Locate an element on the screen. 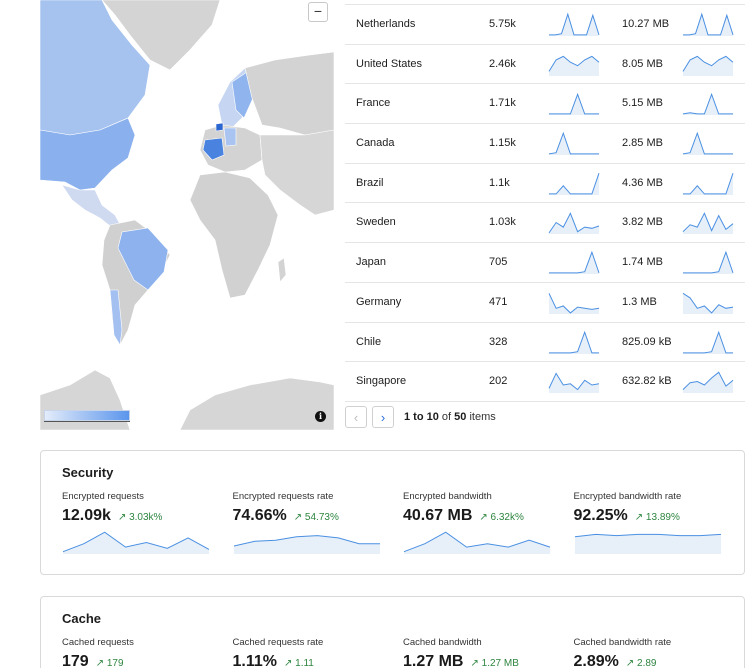 The height and width of the screenshot is (668, 756). prev-page-button: ‹ is located at coordinates (356, 417).